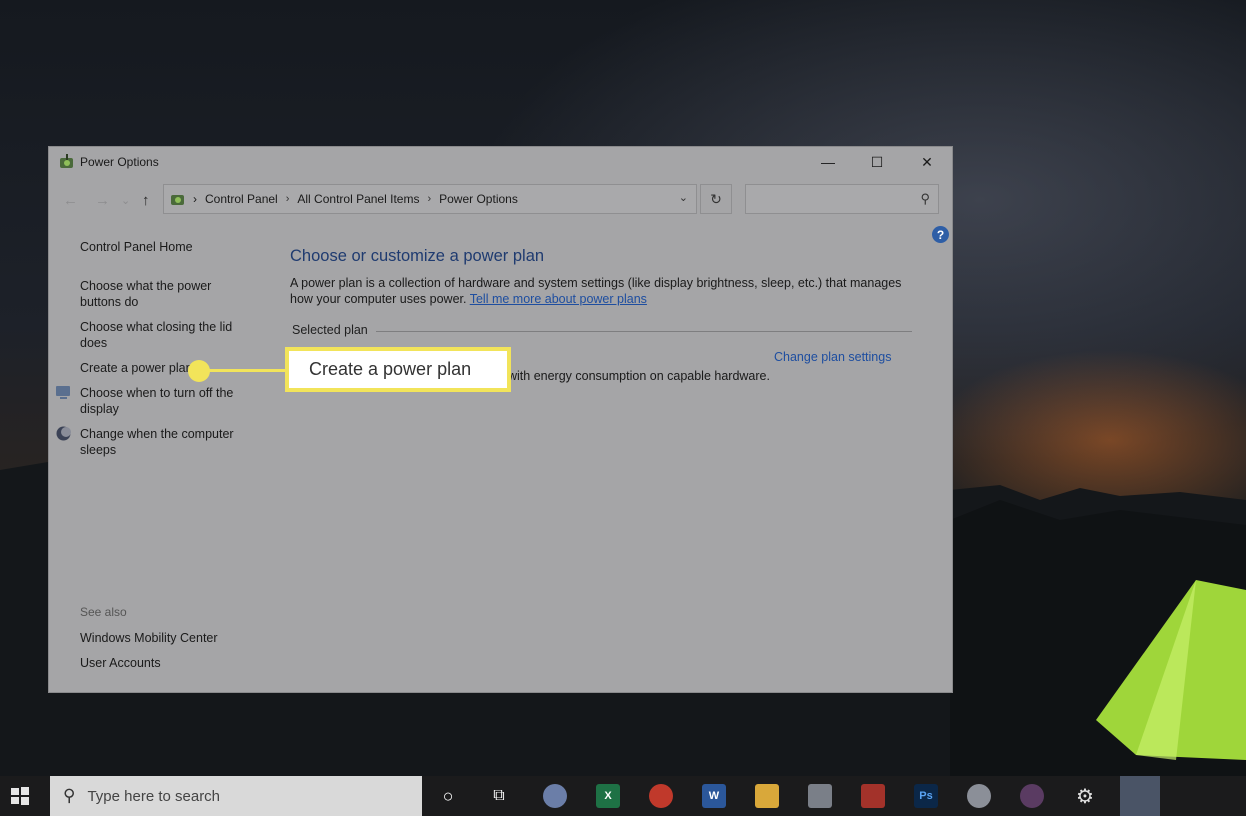 Image resolution: width=1246 pixels, height=816 pixels. I want to click on taskbar: ⚲ Type here to search ○ ⧉ X W Ps ⚙, so click(623, 796).